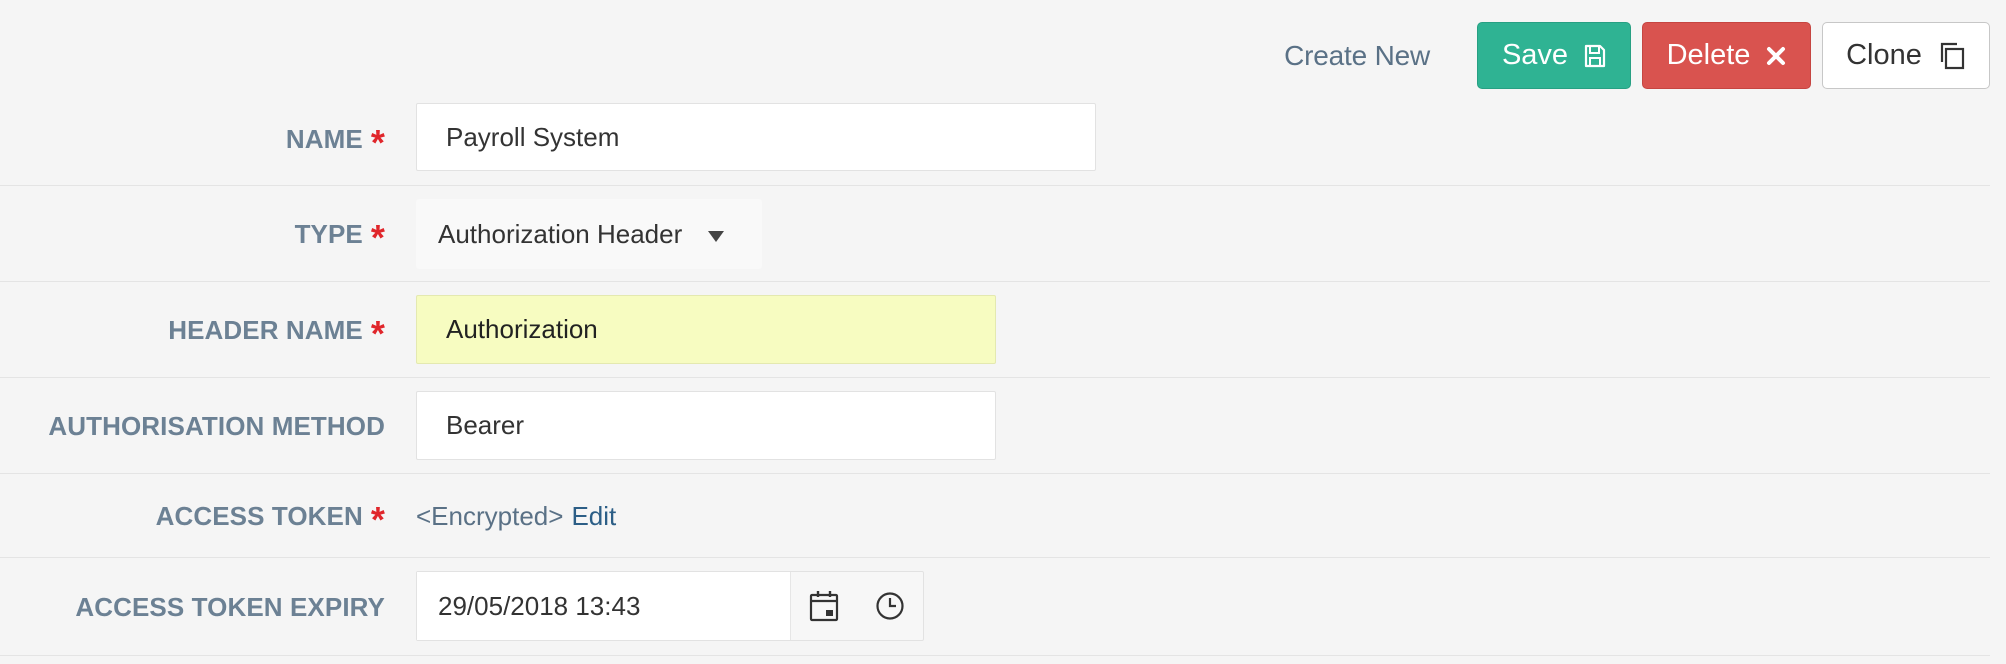 The height and width of the screenshot is (664, 2006). What do you see at coordinates (756, 137) in the screenshot?
I see `name-input: Payroll System` at bounding box center [756, 137].